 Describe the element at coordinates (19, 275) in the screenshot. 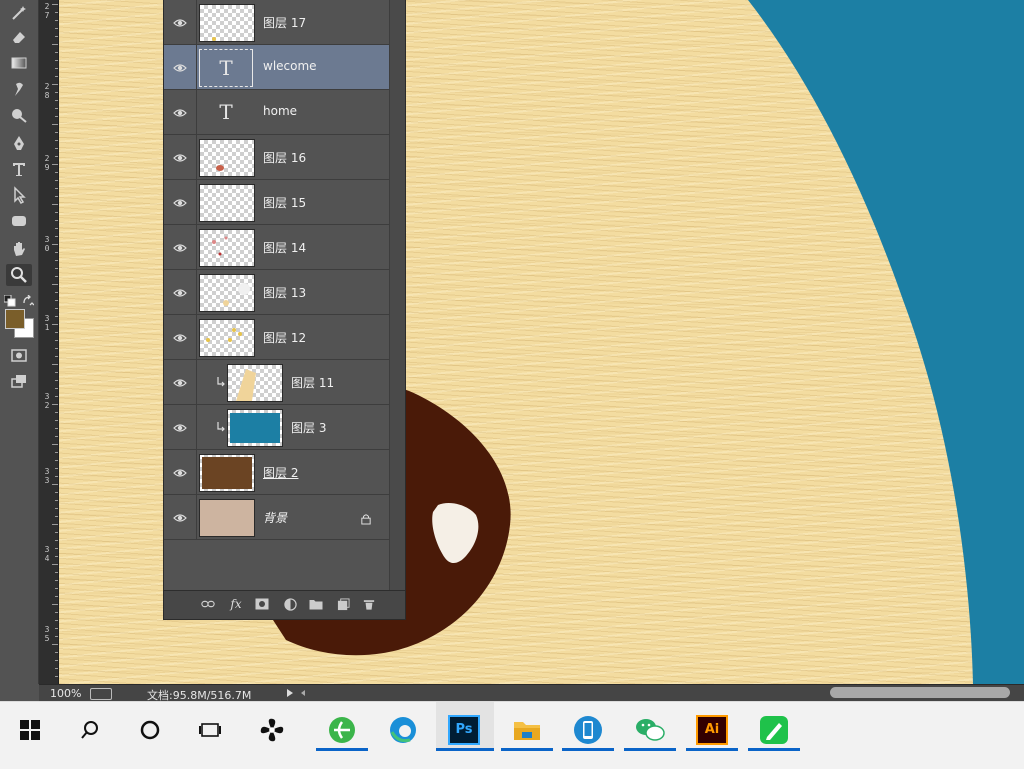

I see `zoom-tool` at that location.